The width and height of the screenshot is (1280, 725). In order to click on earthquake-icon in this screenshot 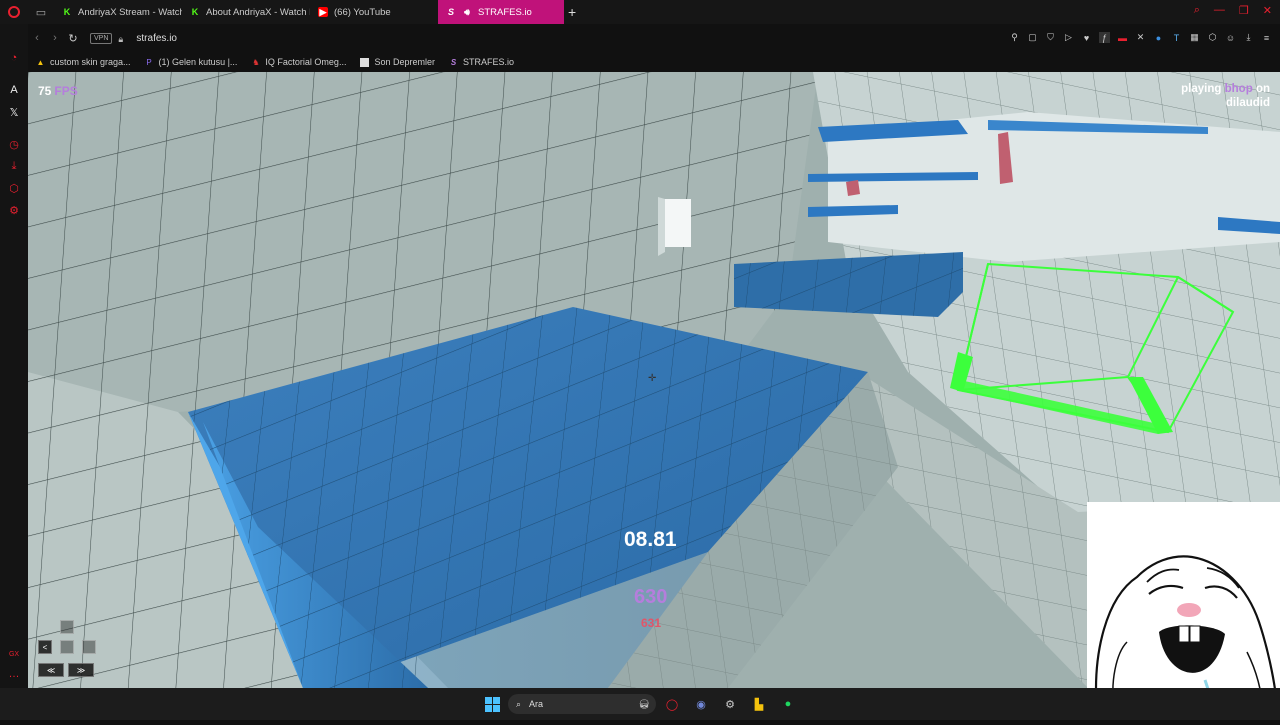, I will do `click(365, 62)`.